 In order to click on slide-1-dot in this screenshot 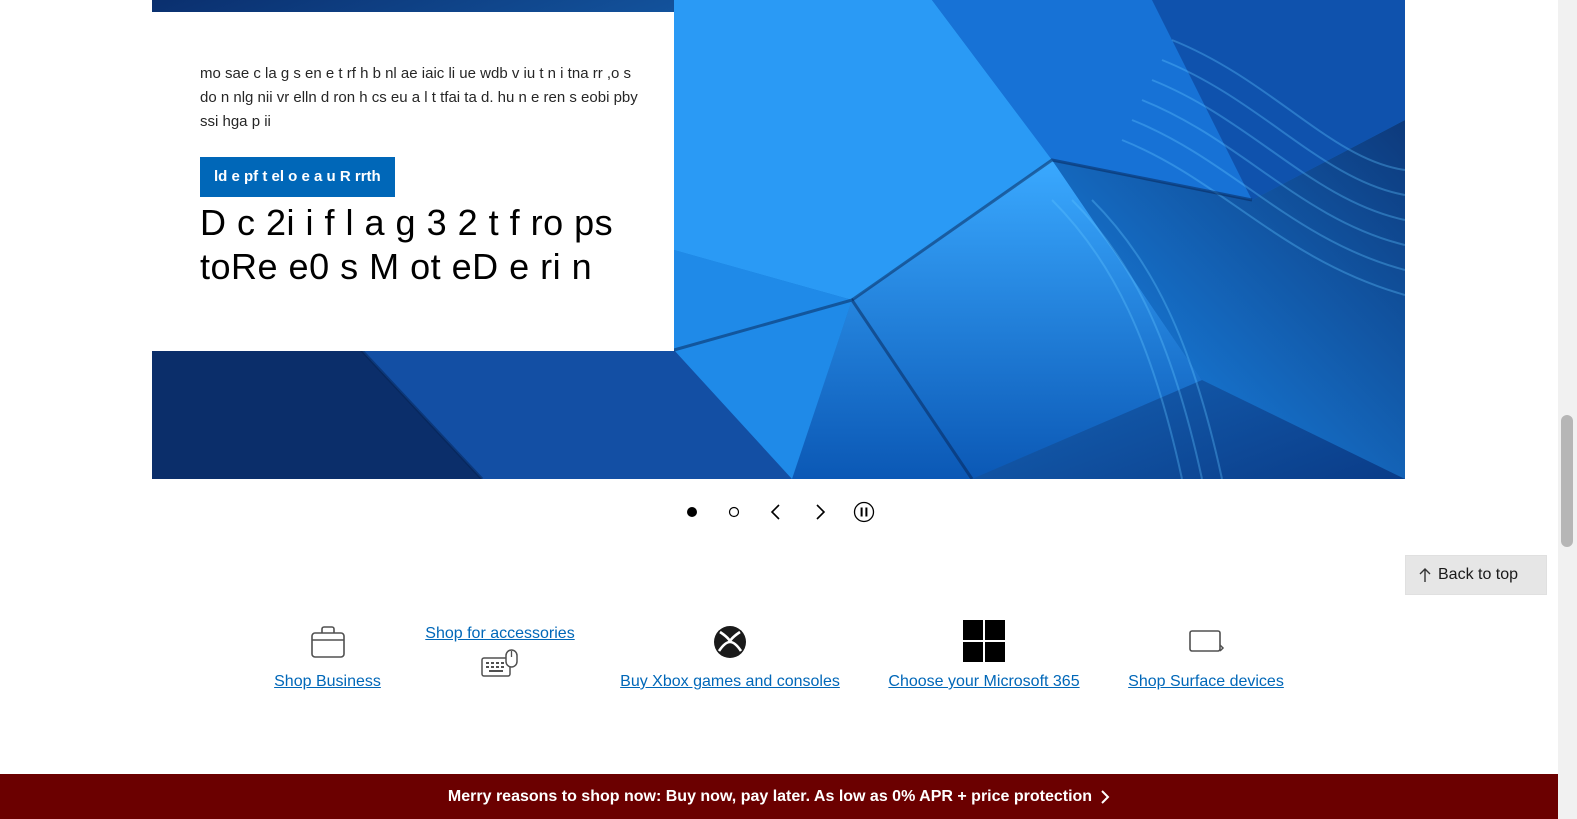, I will do `click(692, 512)`.